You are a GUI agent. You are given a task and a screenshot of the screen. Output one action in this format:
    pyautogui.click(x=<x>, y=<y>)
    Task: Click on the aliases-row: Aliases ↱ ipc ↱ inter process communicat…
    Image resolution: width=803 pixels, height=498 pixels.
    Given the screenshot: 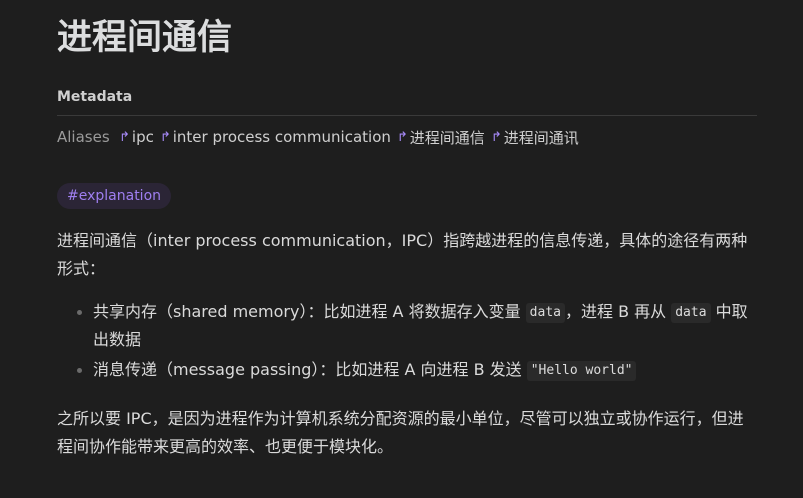 What is the action you would take?
    pyautogui.click(x=321, y=137)
    